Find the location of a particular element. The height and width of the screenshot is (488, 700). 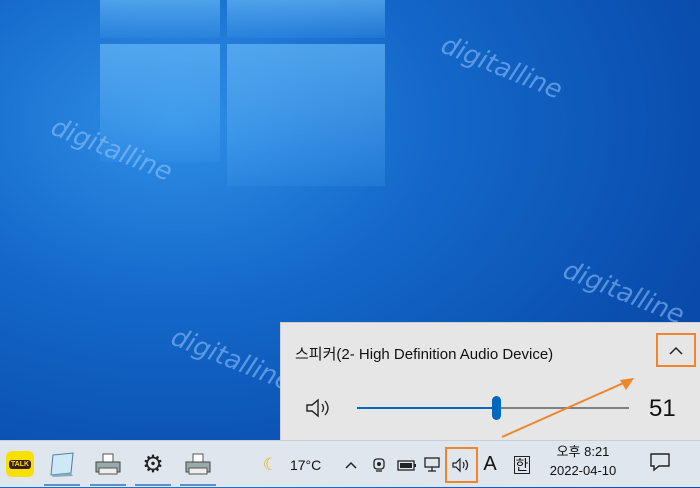

kakaotalk-icon: TALK is located at coordinates (20, 464).